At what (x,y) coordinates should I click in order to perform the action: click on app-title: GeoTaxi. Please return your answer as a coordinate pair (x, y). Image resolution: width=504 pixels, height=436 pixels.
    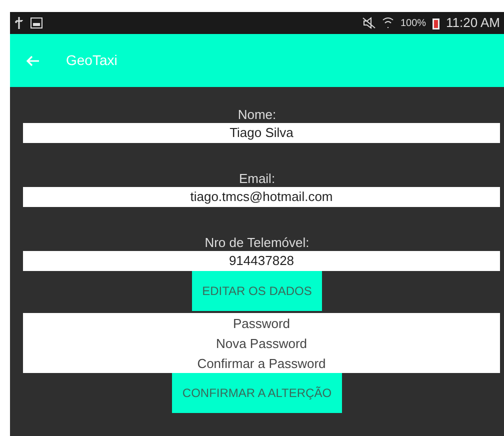
    Looking at the image, I should click on (92, 60).